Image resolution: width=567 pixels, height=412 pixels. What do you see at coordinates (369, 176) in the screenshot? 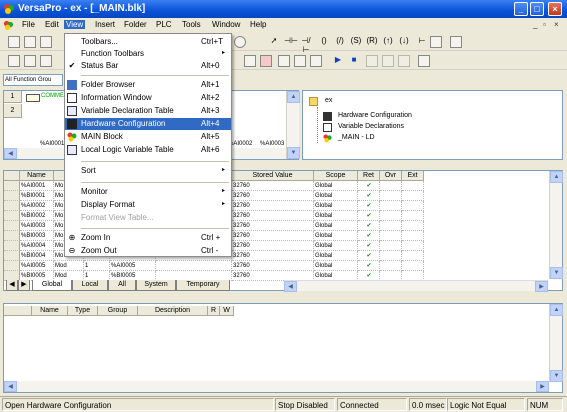
I see `col-ret: Ret` at bounding box center [369, 176].